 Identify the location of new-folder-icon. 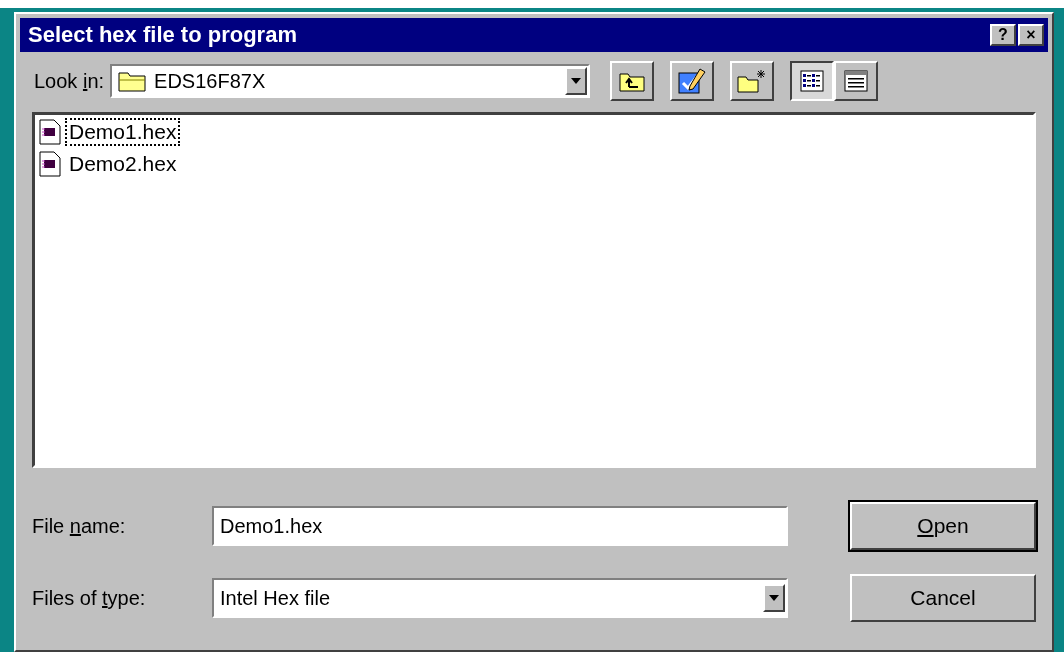
(752, 81).